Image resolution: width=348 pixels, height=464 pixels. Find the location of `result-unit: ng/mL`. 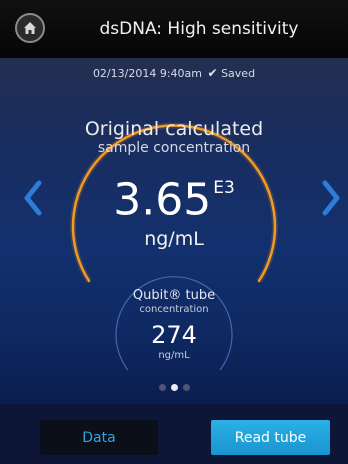

result-unit: ng/mL is located at coordinates (174, 239).